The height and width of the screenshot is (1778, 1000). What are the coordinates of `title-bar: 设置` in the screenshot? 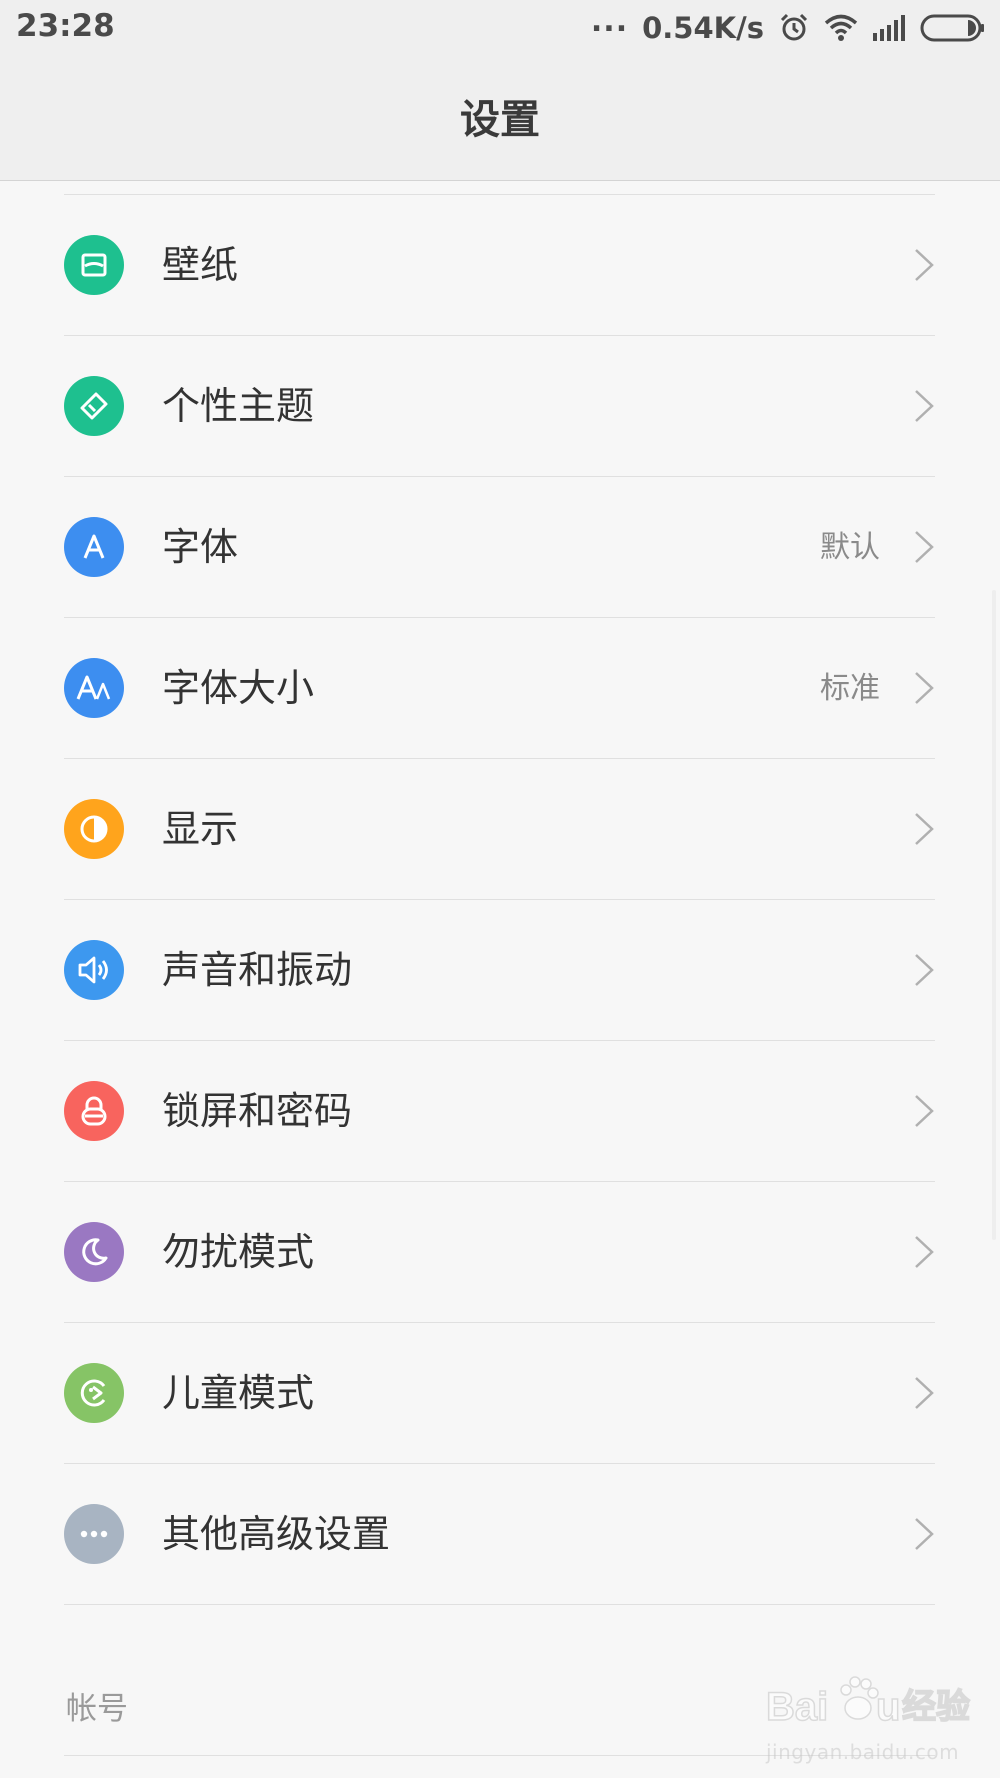 It's located at (500, 118).